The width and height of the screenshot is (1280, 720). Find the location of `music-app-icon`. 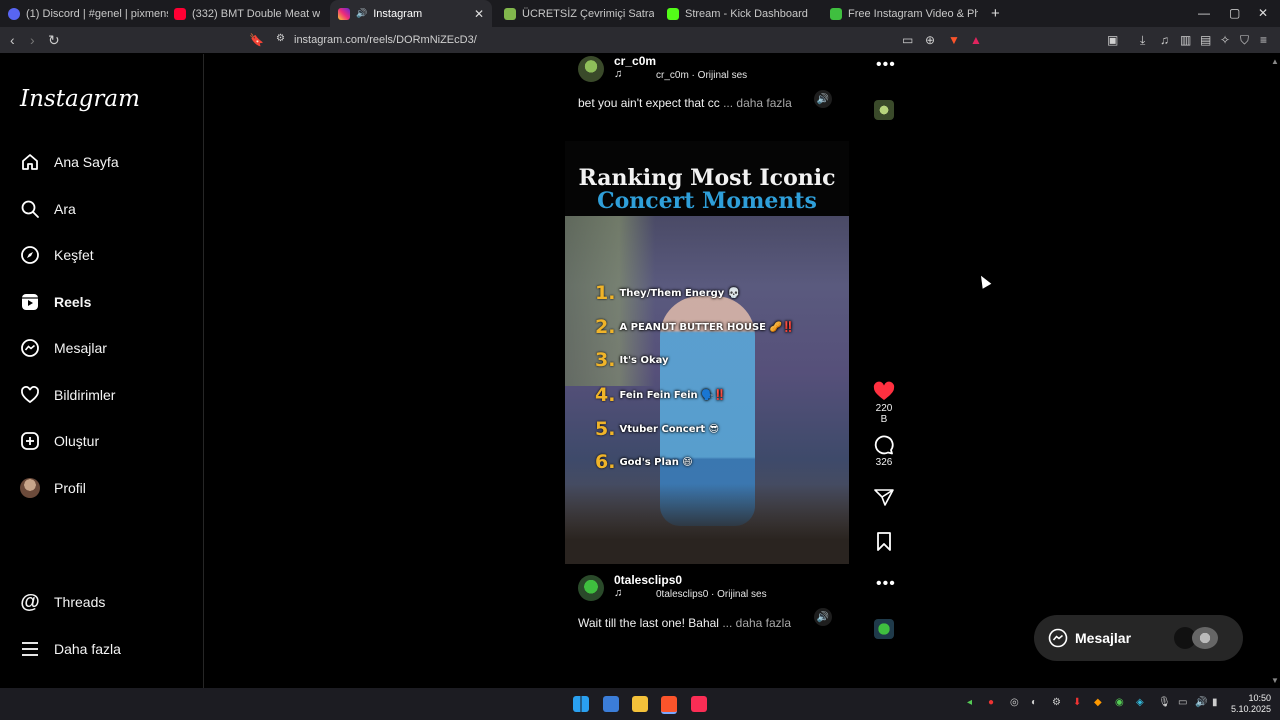

music-app-icon is located at coordinates (699, 704).